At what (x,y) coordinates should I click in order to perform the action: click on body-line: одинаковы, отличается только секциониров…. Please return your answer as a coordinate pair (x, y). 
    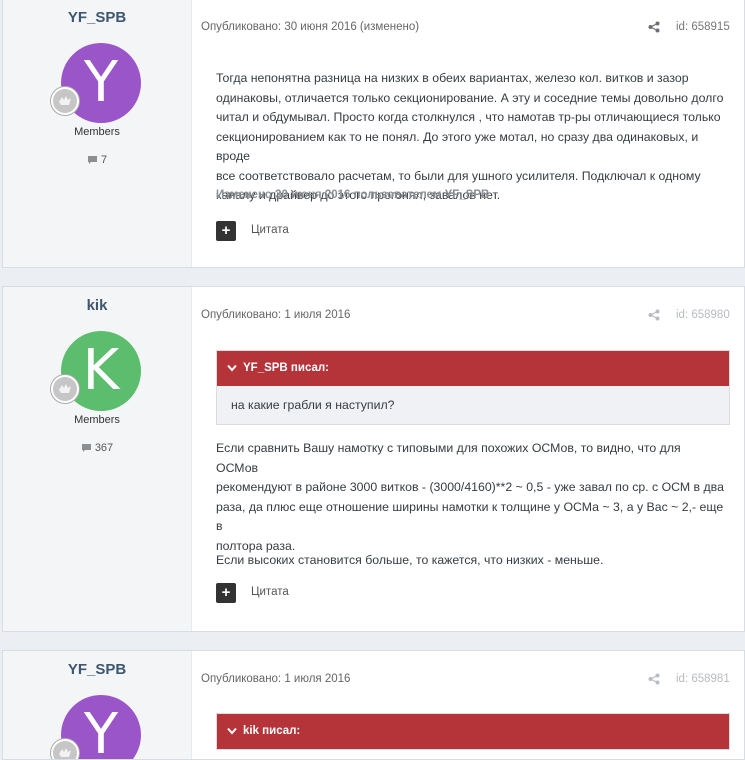
    Looking at the image, I should click on (470, 97).